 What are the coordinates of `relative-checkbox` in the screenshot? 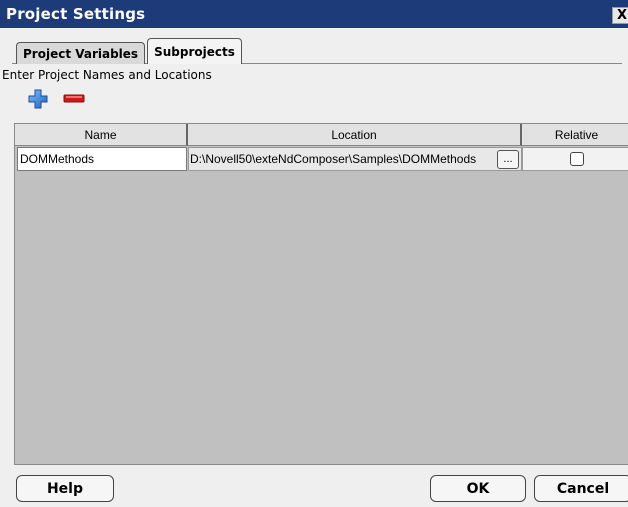 It's located at (576, 159).